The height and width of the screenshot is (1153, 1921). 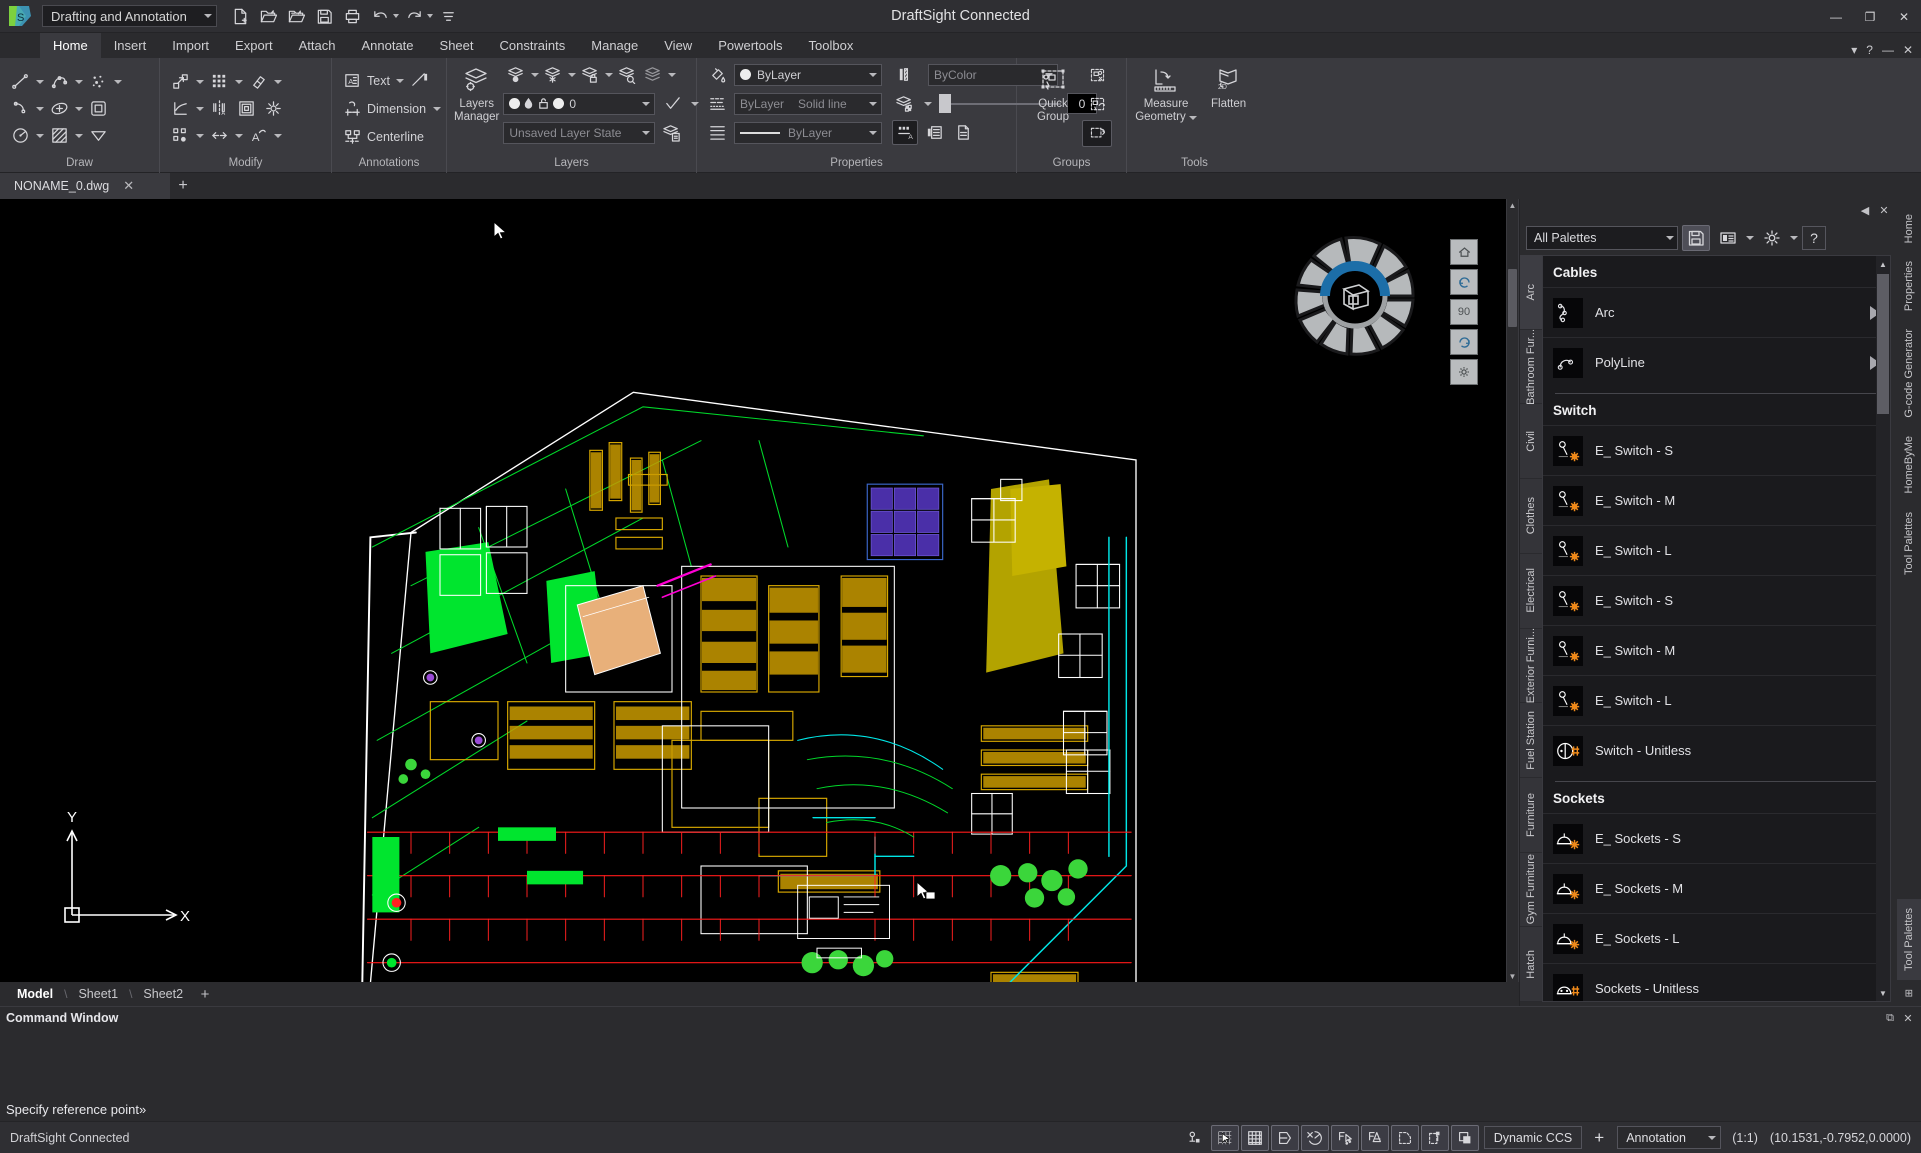 I want to click on palette-tab-civil: Civil, so click(x=1531, y=442).